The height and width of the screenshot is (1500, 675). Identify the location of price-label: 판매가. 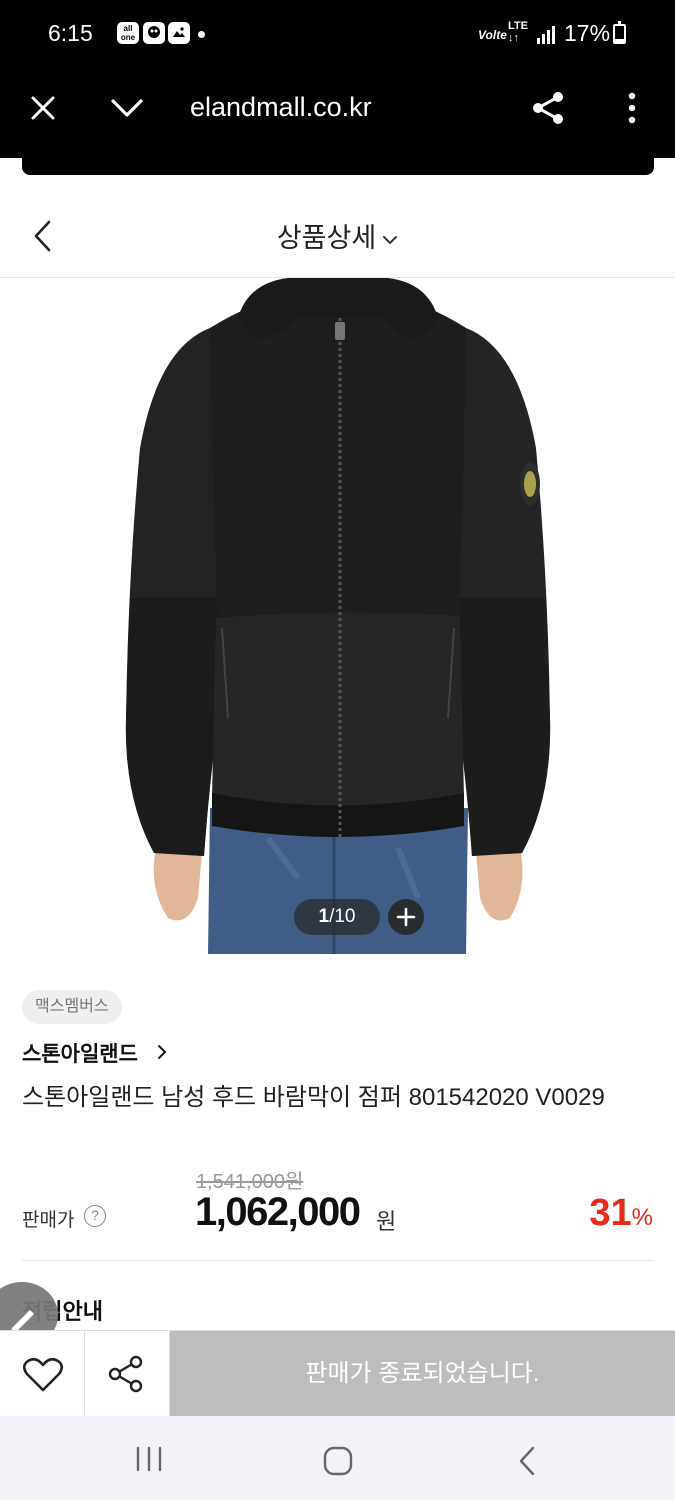
(48, 1220).